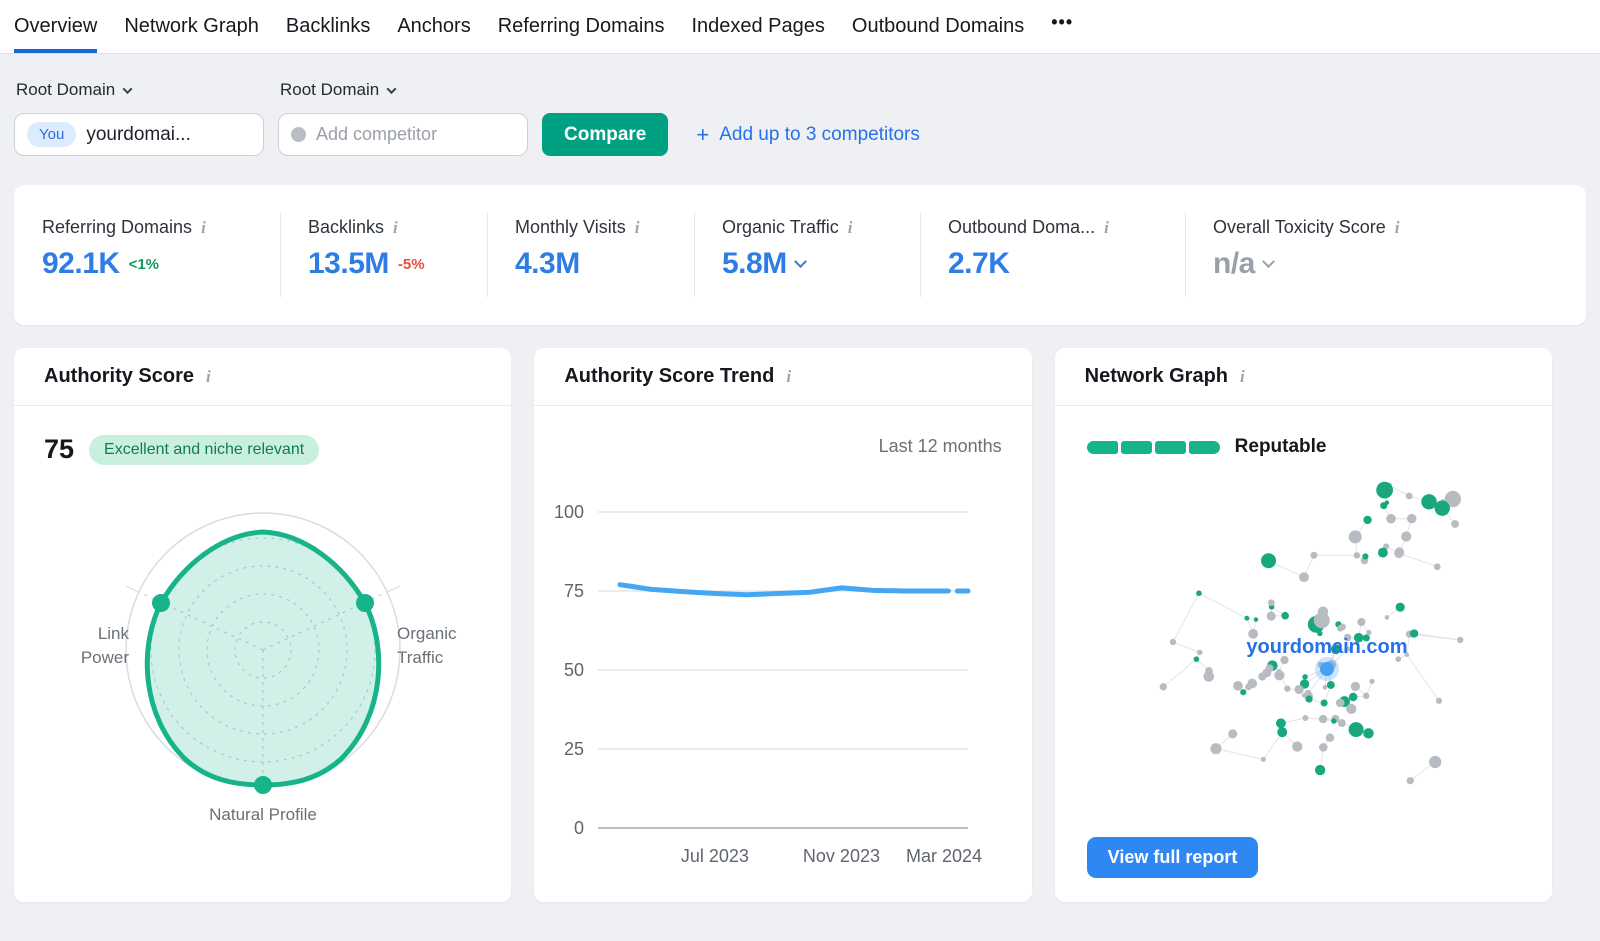  I want to click on compare-button: Compare, so click(605, 134).